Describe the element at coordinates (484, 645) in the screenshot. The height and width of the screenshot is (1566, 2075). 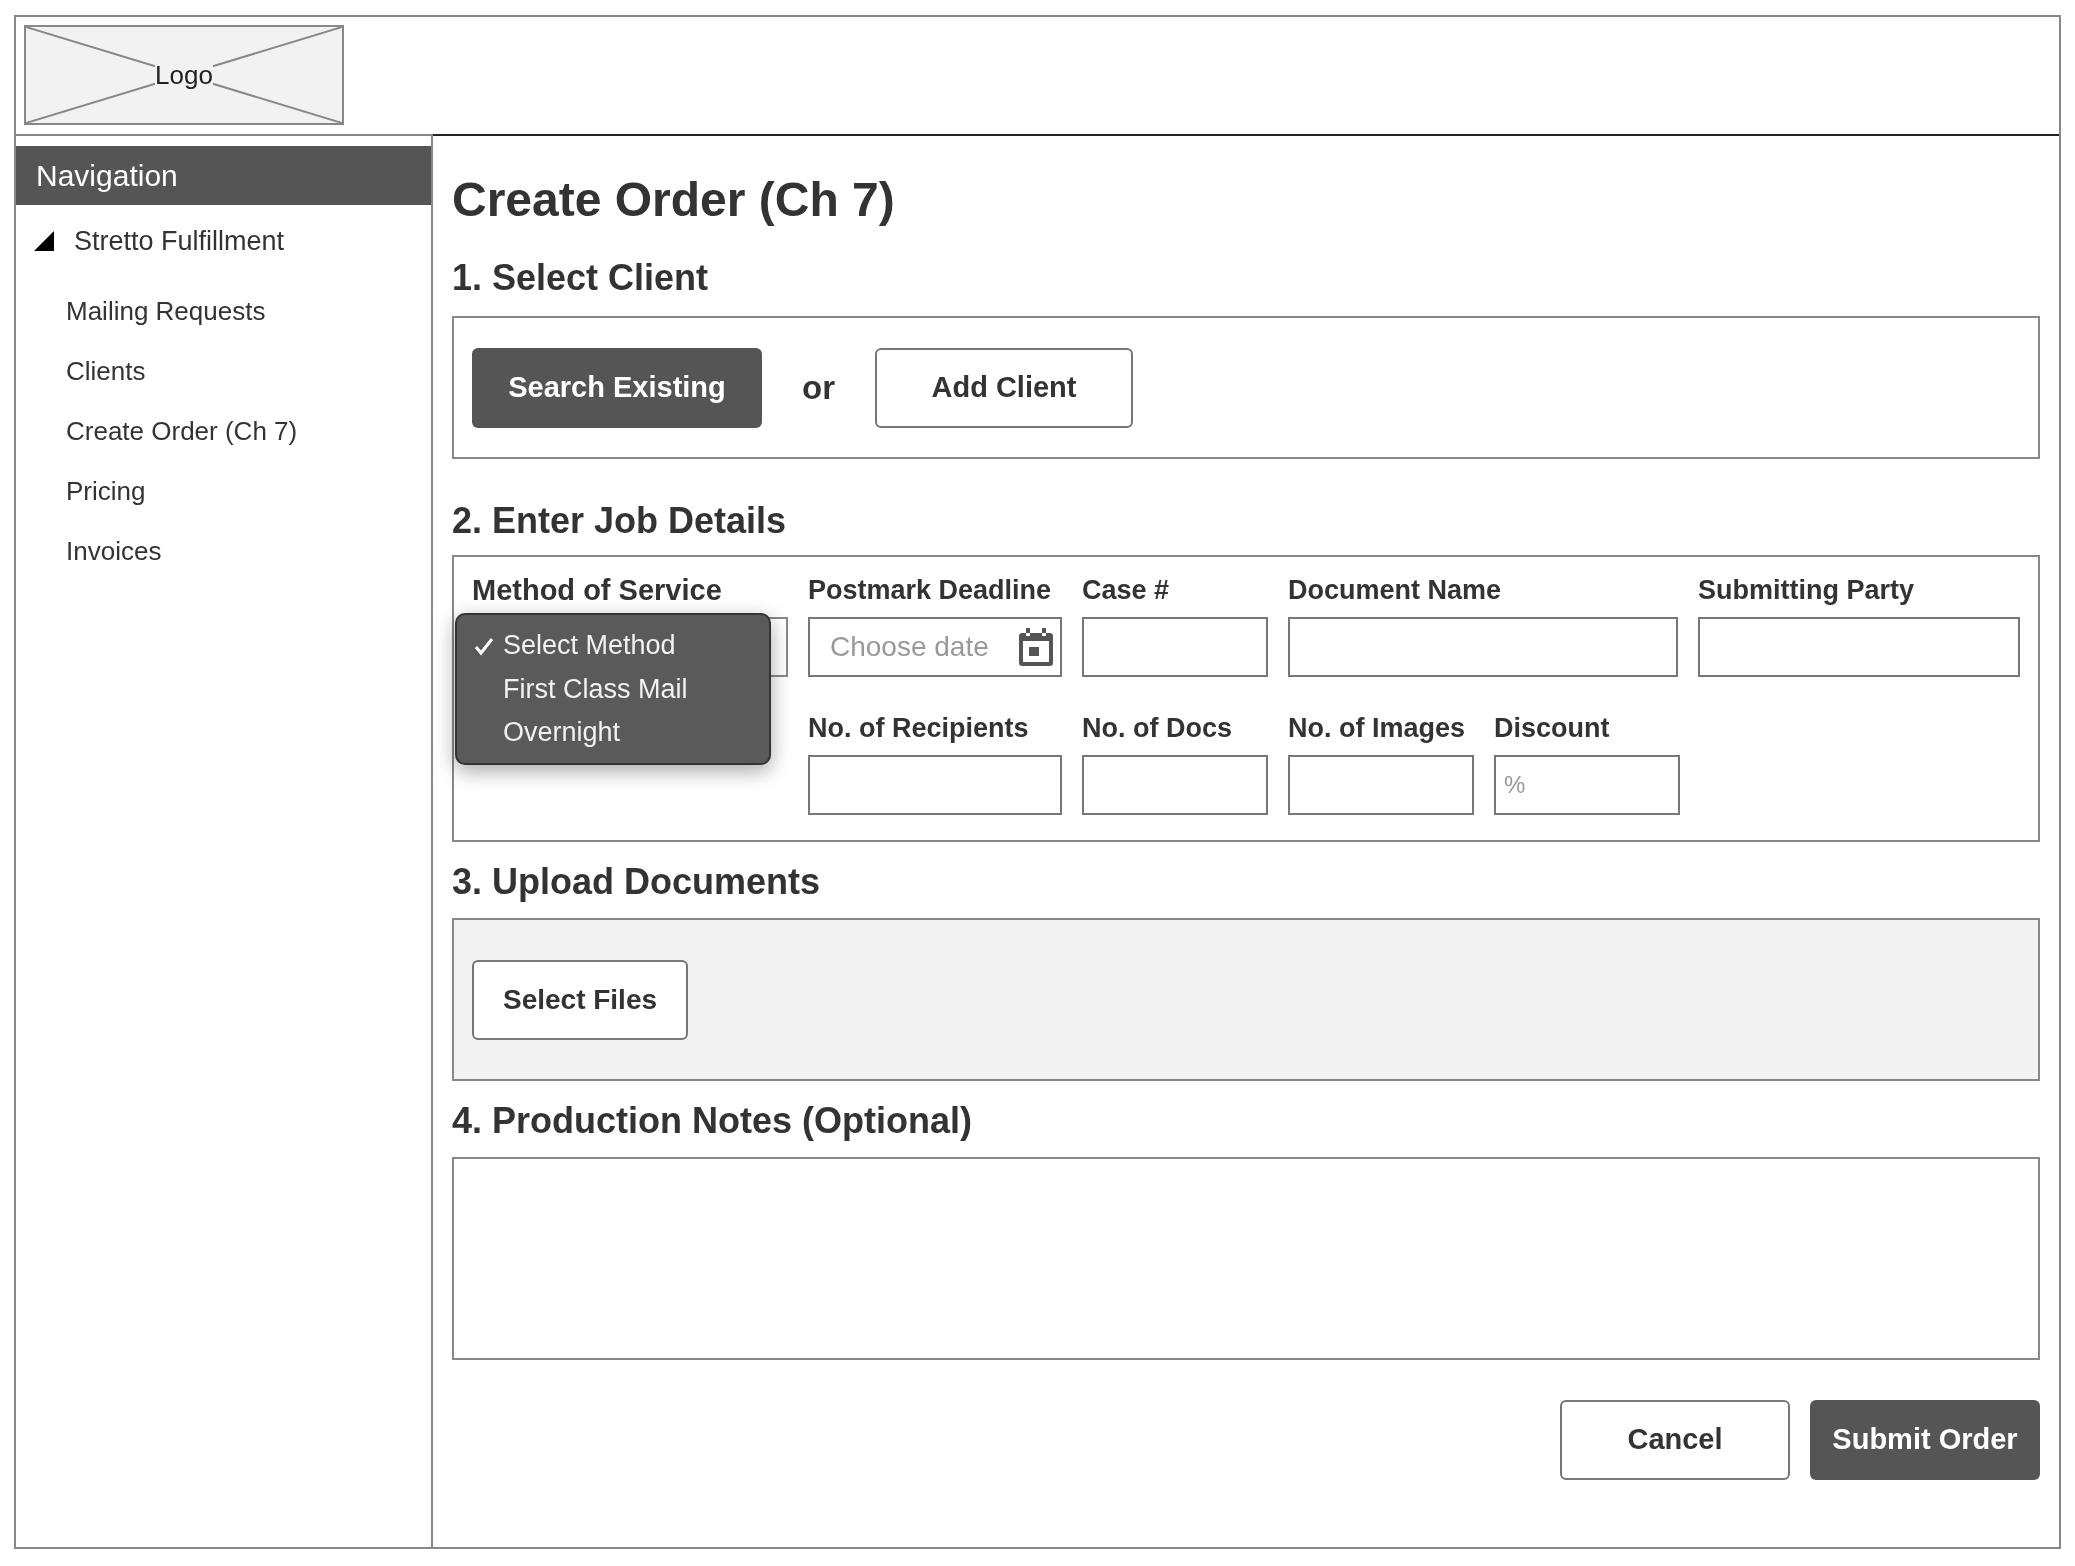
I see `checkmark-icon` at that location.